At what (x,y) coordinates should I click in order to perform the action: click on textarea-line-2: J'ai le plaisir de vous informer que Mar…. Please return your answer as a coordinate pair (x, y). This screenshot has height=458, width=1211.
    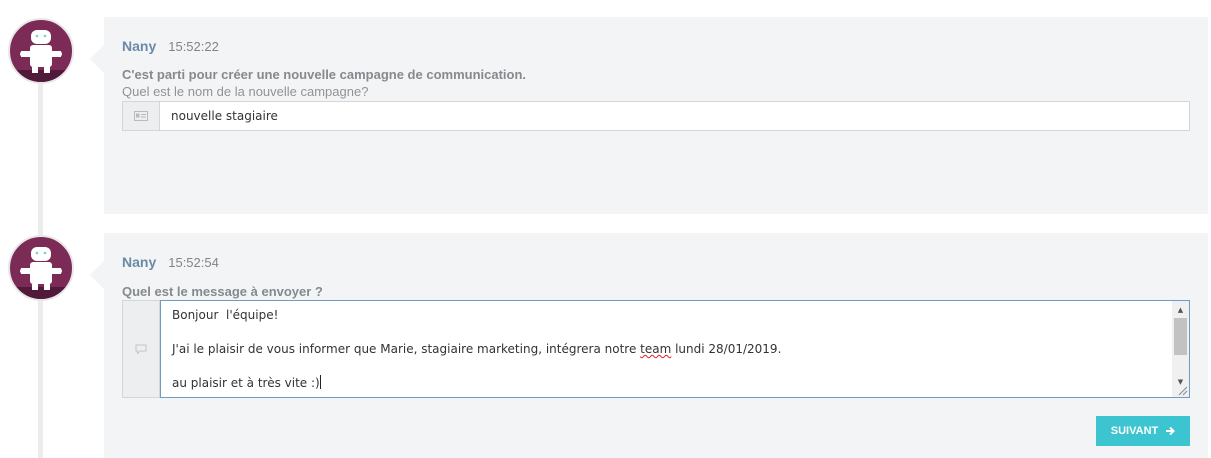
    Looking at the image, I should click on (665, 349).